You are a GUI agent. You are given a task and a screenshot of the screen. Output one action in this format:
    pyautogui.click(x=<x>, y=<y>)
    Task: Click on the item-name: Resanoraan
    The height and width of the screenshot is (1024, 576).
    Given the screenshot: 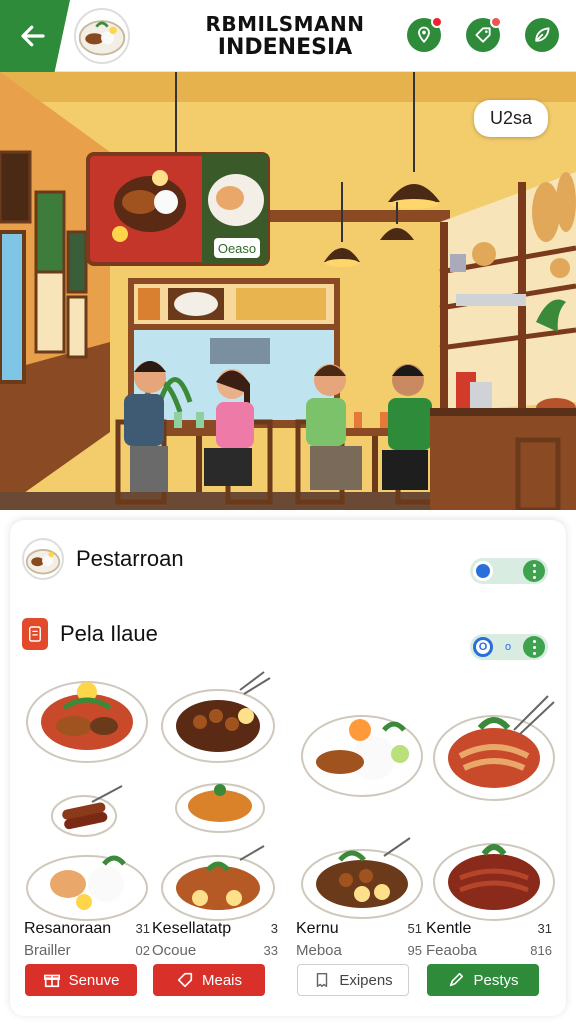 What is the action you would take?
    pyautogui.click(x=68, y=928)
    